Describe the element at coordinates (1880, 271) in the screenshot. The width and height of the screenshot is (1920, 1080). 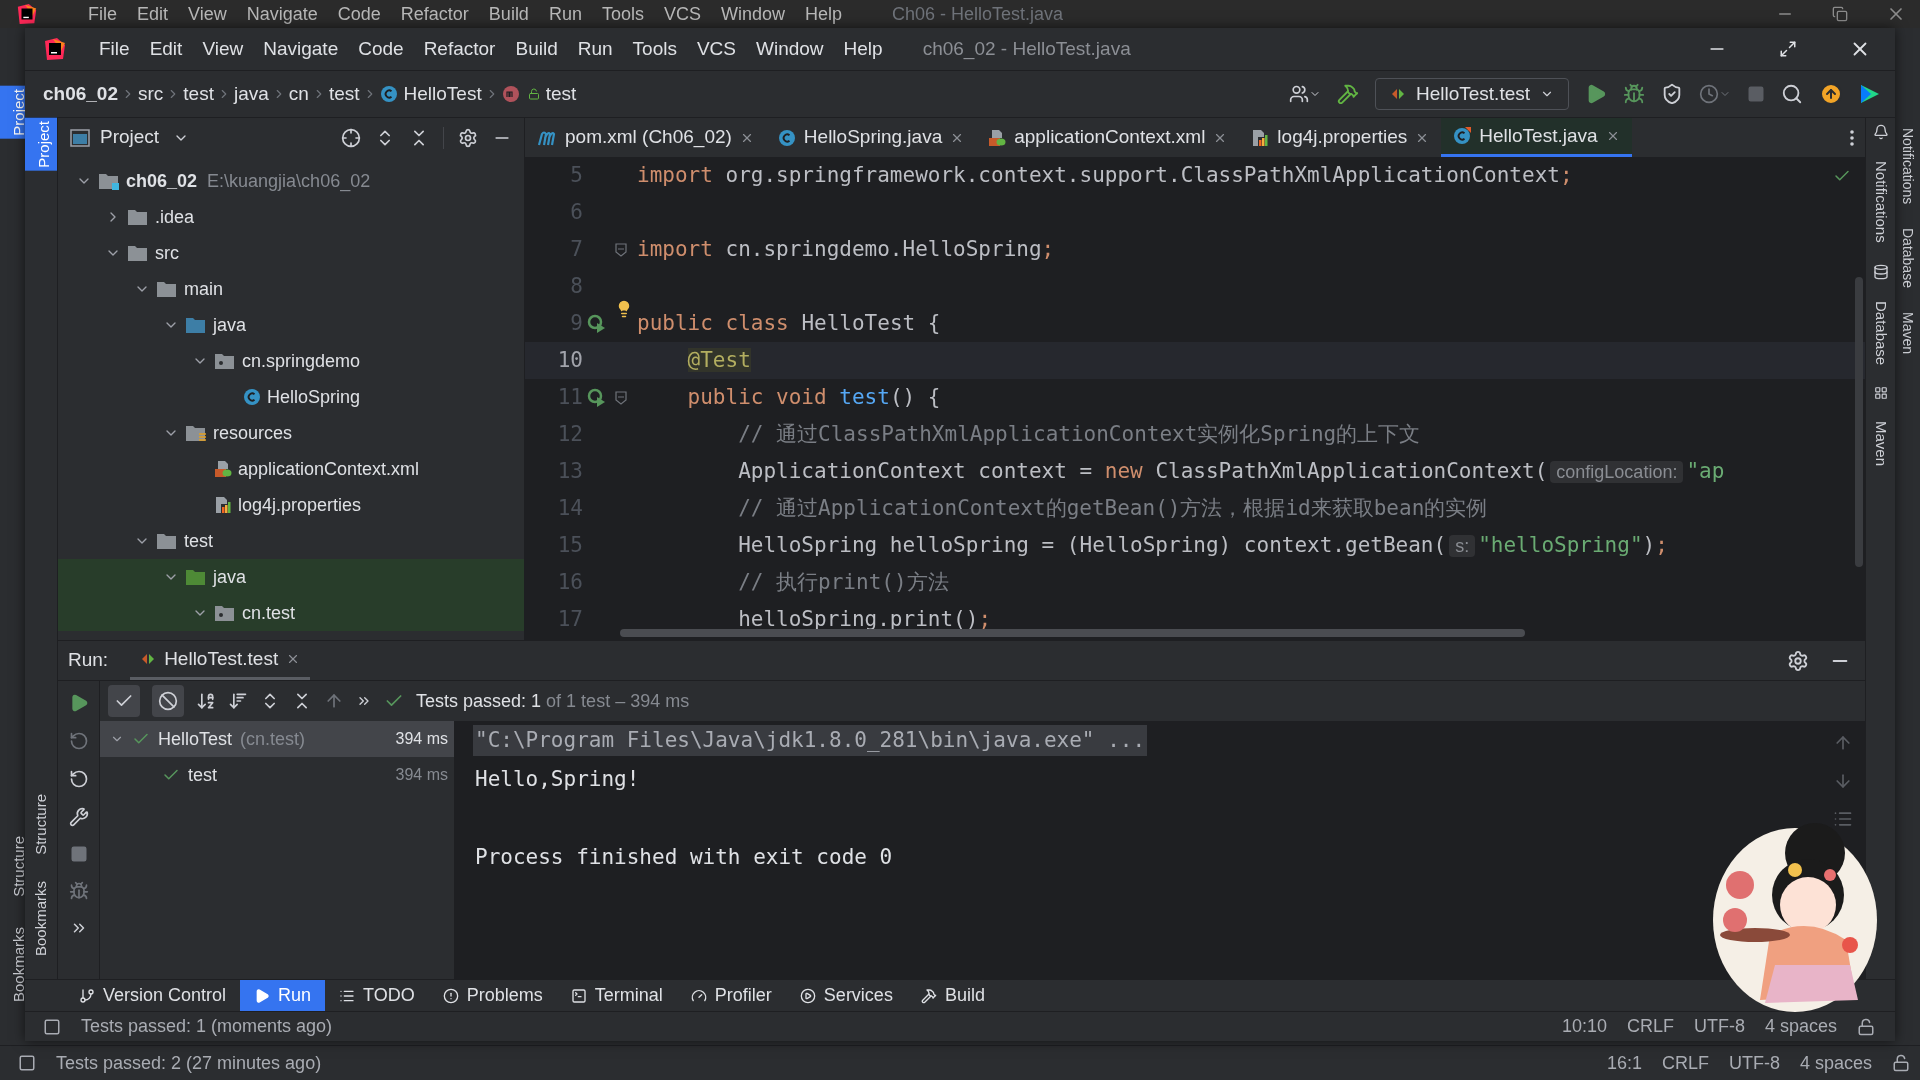
I see `database-icon` at that location.